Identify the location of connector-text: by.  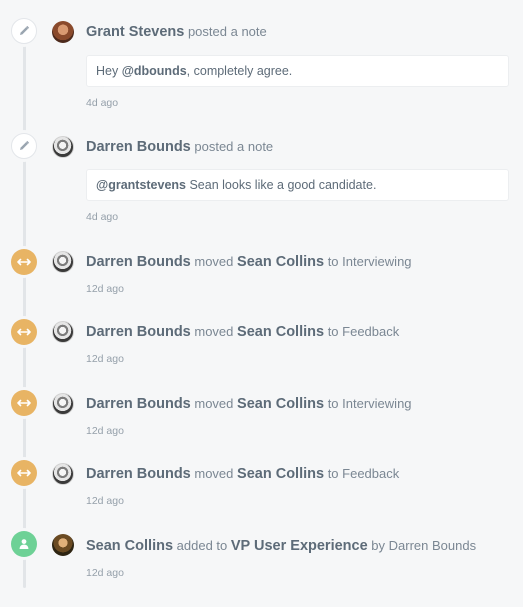
(378, 545).